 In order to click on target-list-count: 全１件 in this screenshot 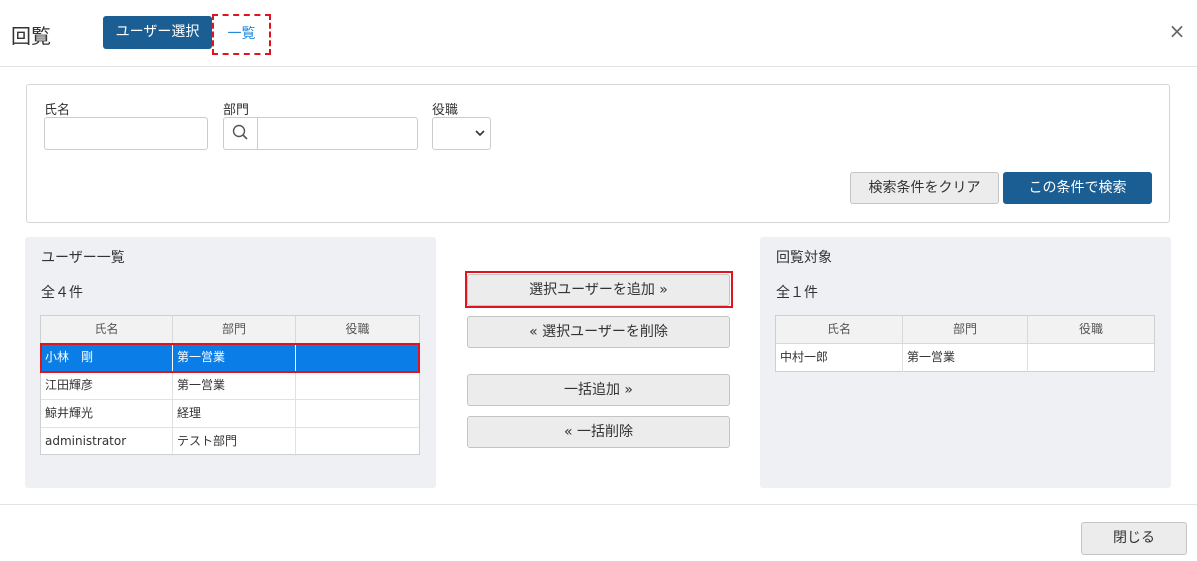, I will do `click(797, 293)`.